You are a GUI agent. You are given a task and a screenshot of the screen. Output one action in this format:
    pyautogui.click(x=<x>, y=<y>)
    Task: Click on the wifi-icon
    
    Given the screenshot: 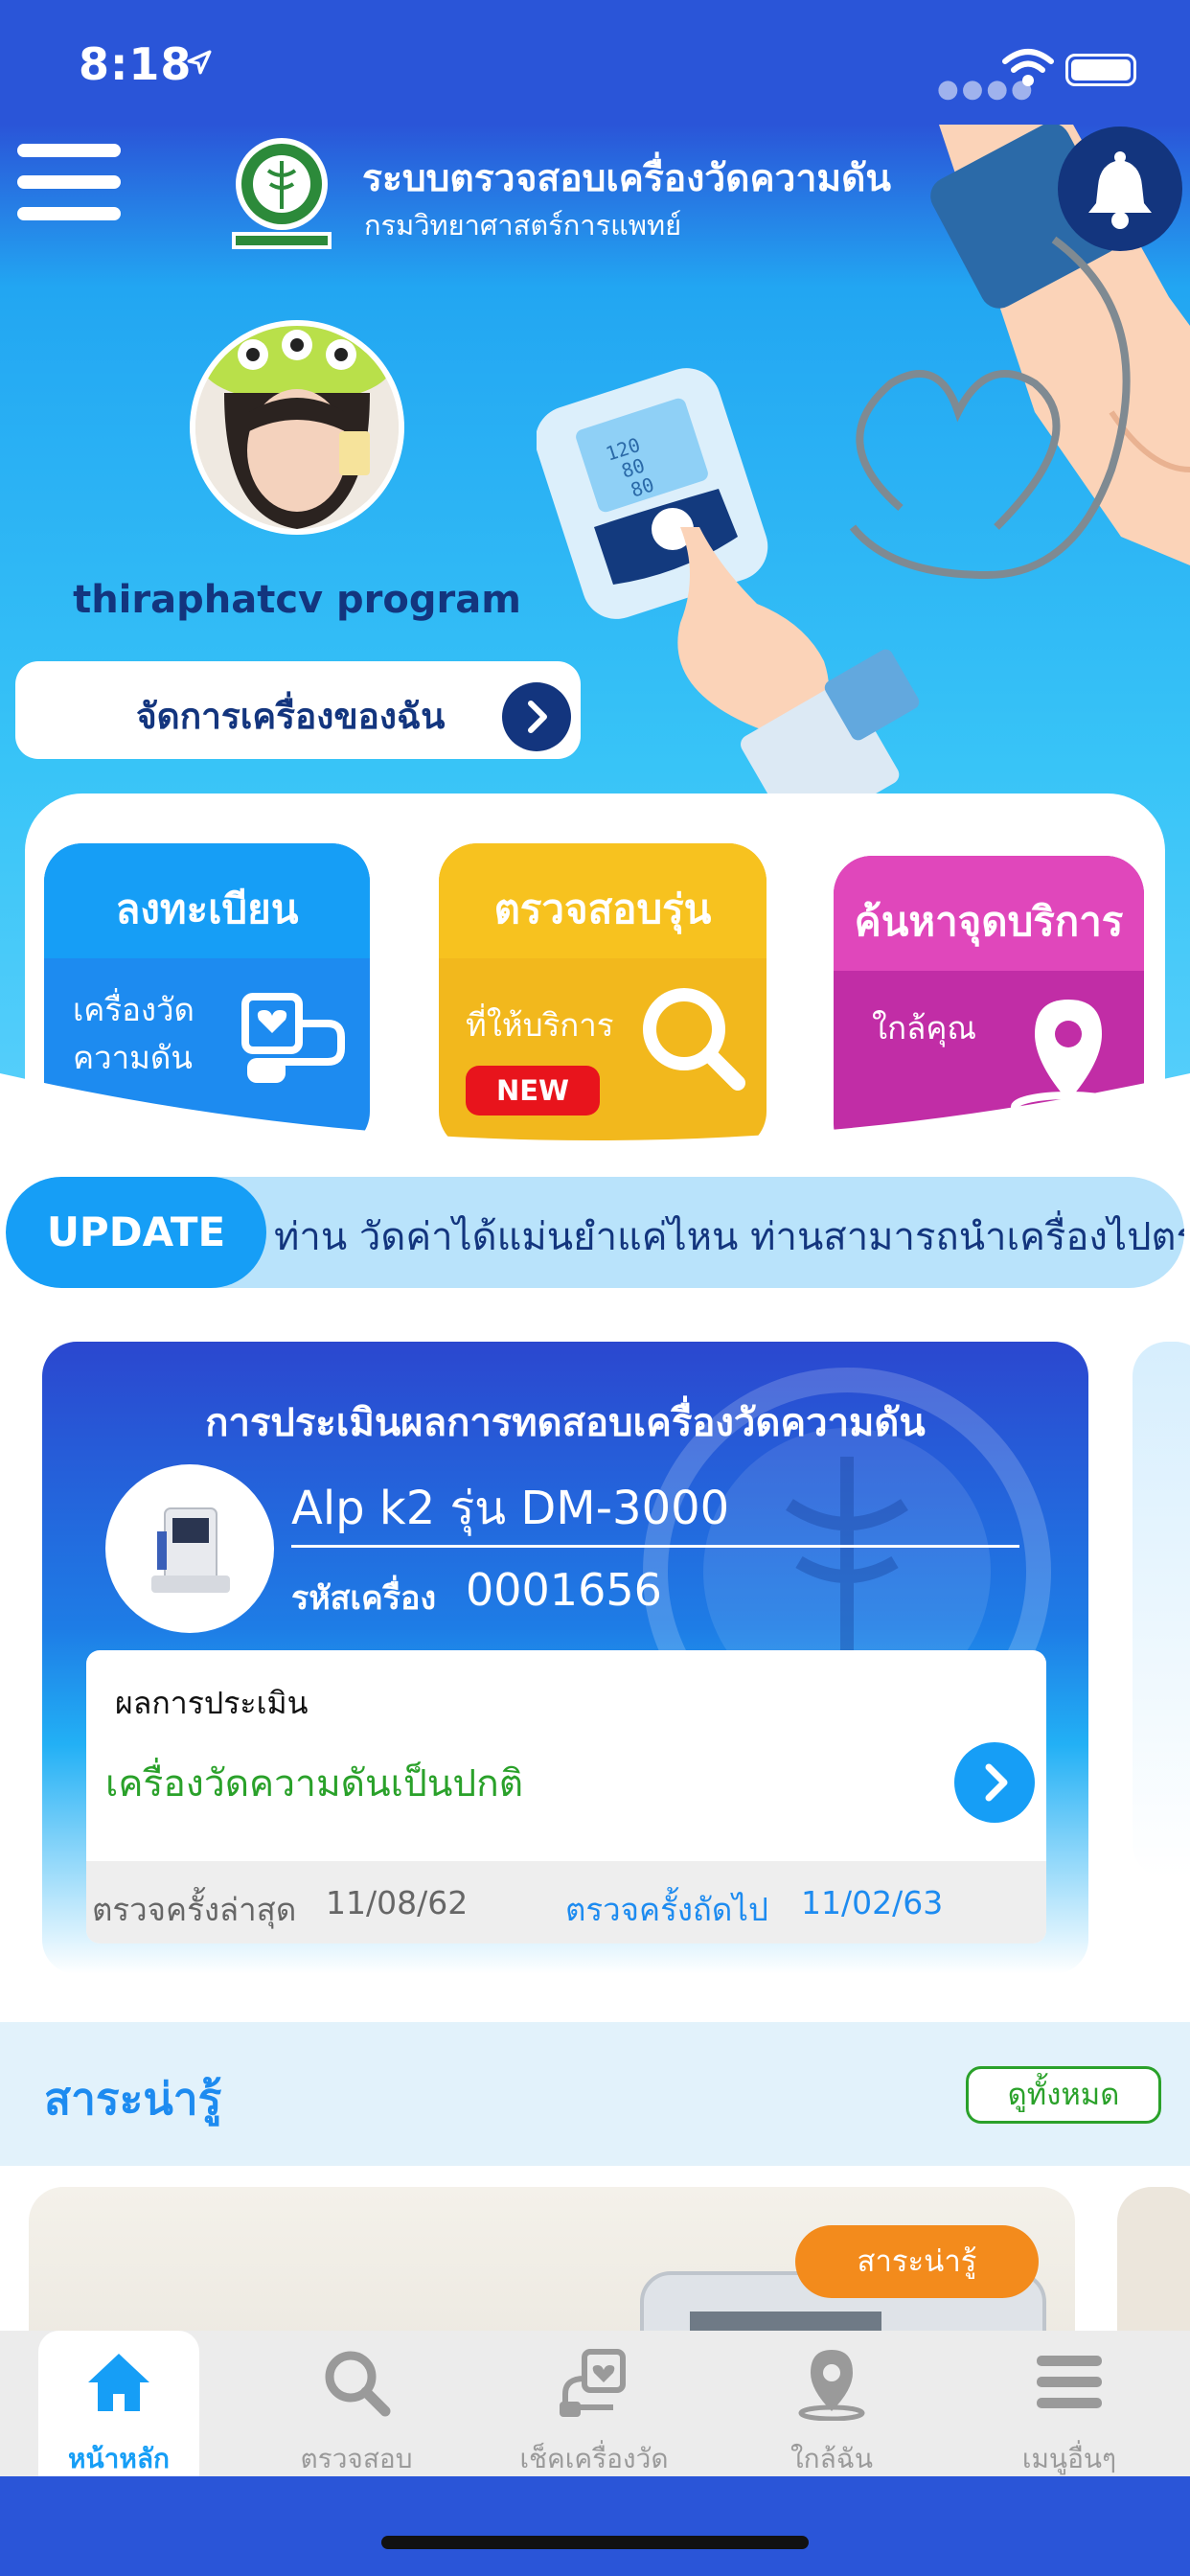 What is the action you would take?
    pyautogui.click(x=1028, y=67)
    